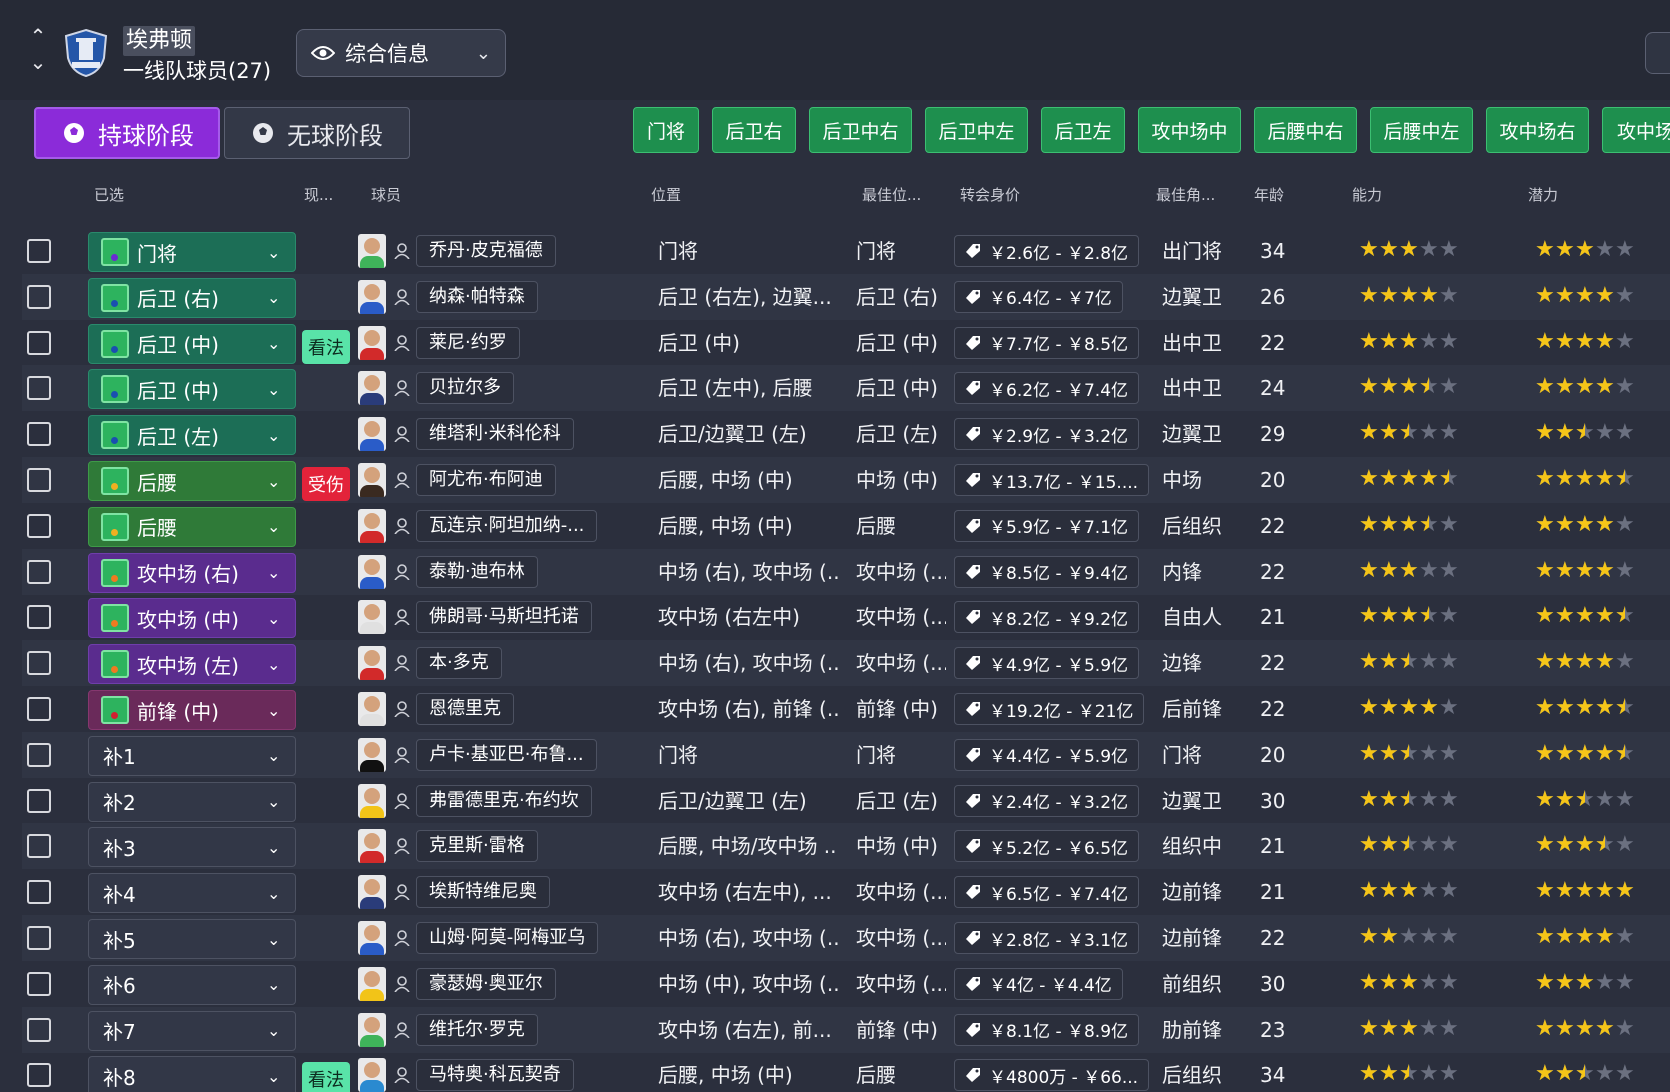 The height and width of the screenshot is (1092, 1670). What do you see at coordinates (192, 801) in the screenshot?
I see `role-select: 补2 ⌄` at bounding box center [192, 801].